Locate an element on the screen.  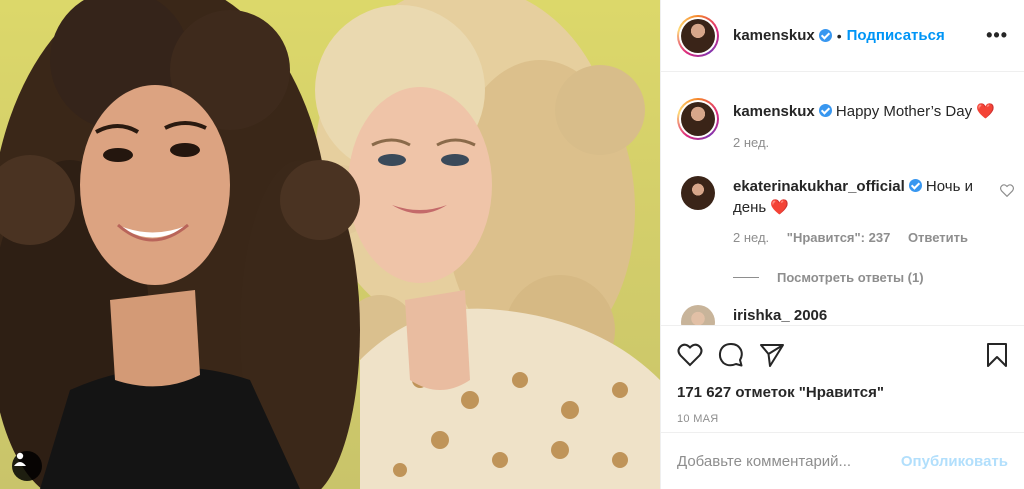
bookmark-icon is located at coordinates (997, 357).